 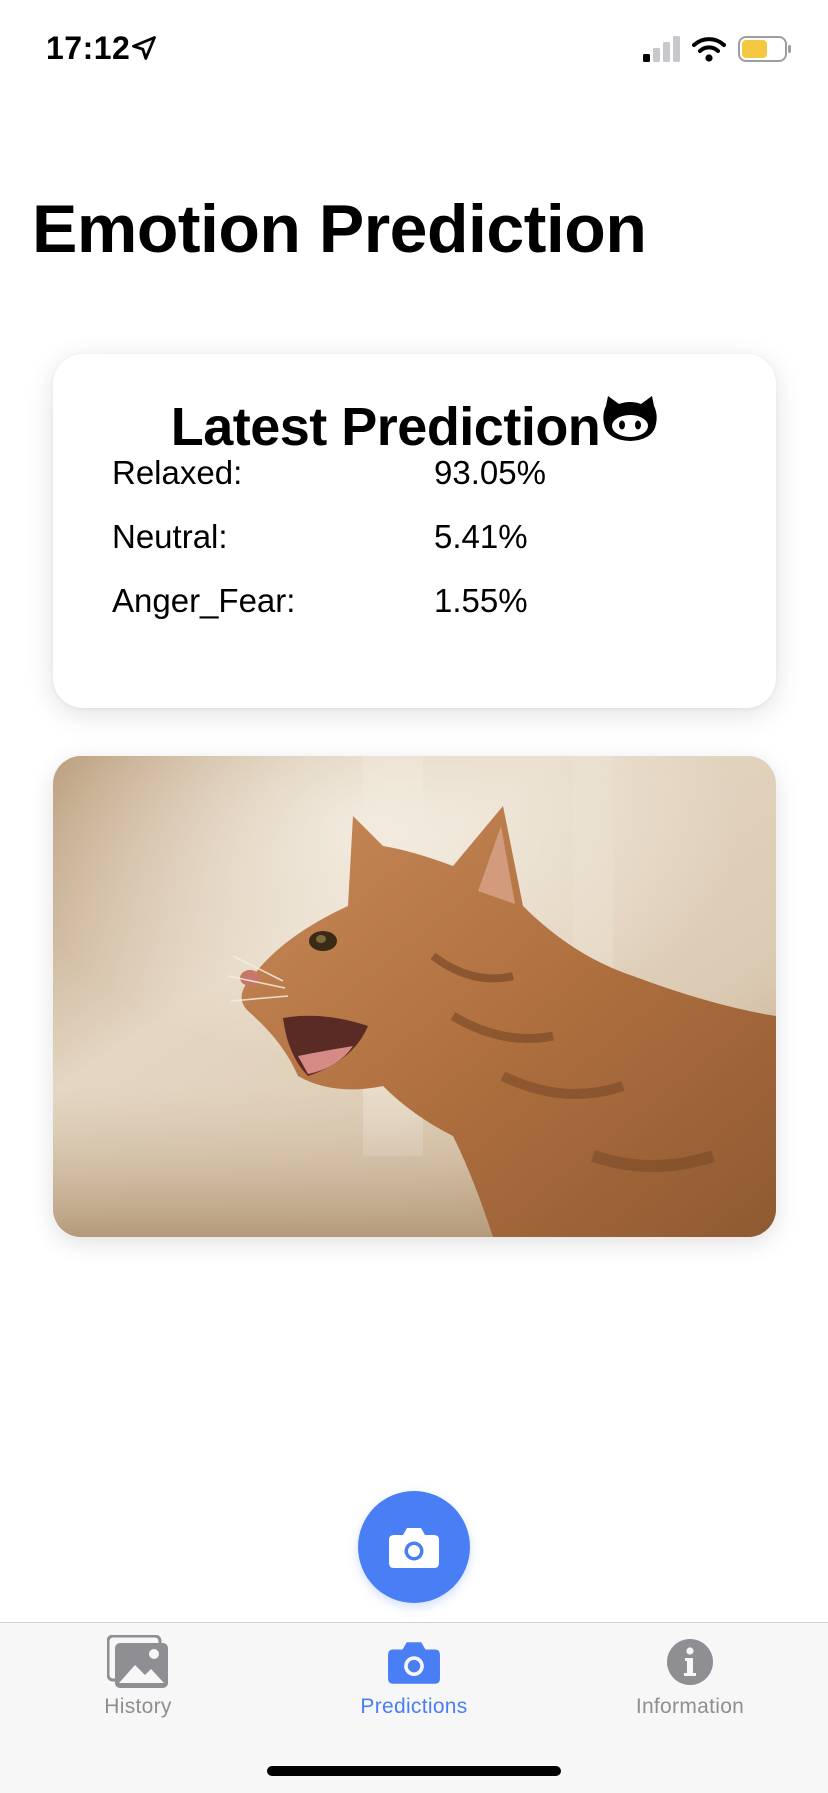 What do you see at coordinates (144, 48) in the screenshot?
I see `location-arrow-icon` at bounding box center [144, 48].